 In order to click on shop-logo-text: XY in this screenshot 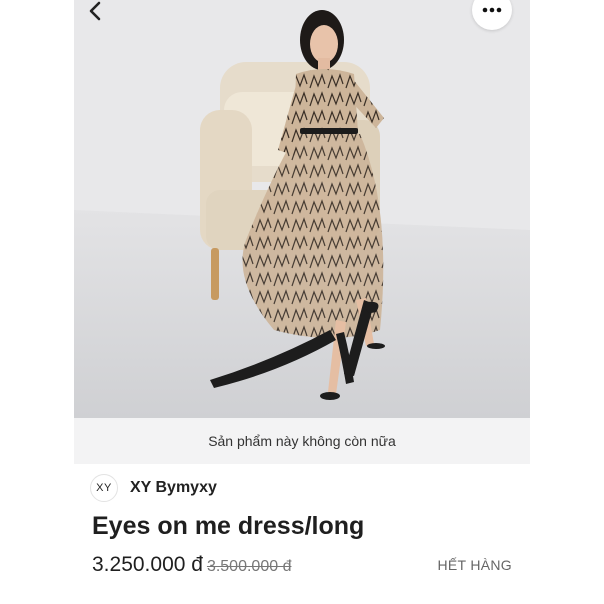, I will do `click(104, 488)`.